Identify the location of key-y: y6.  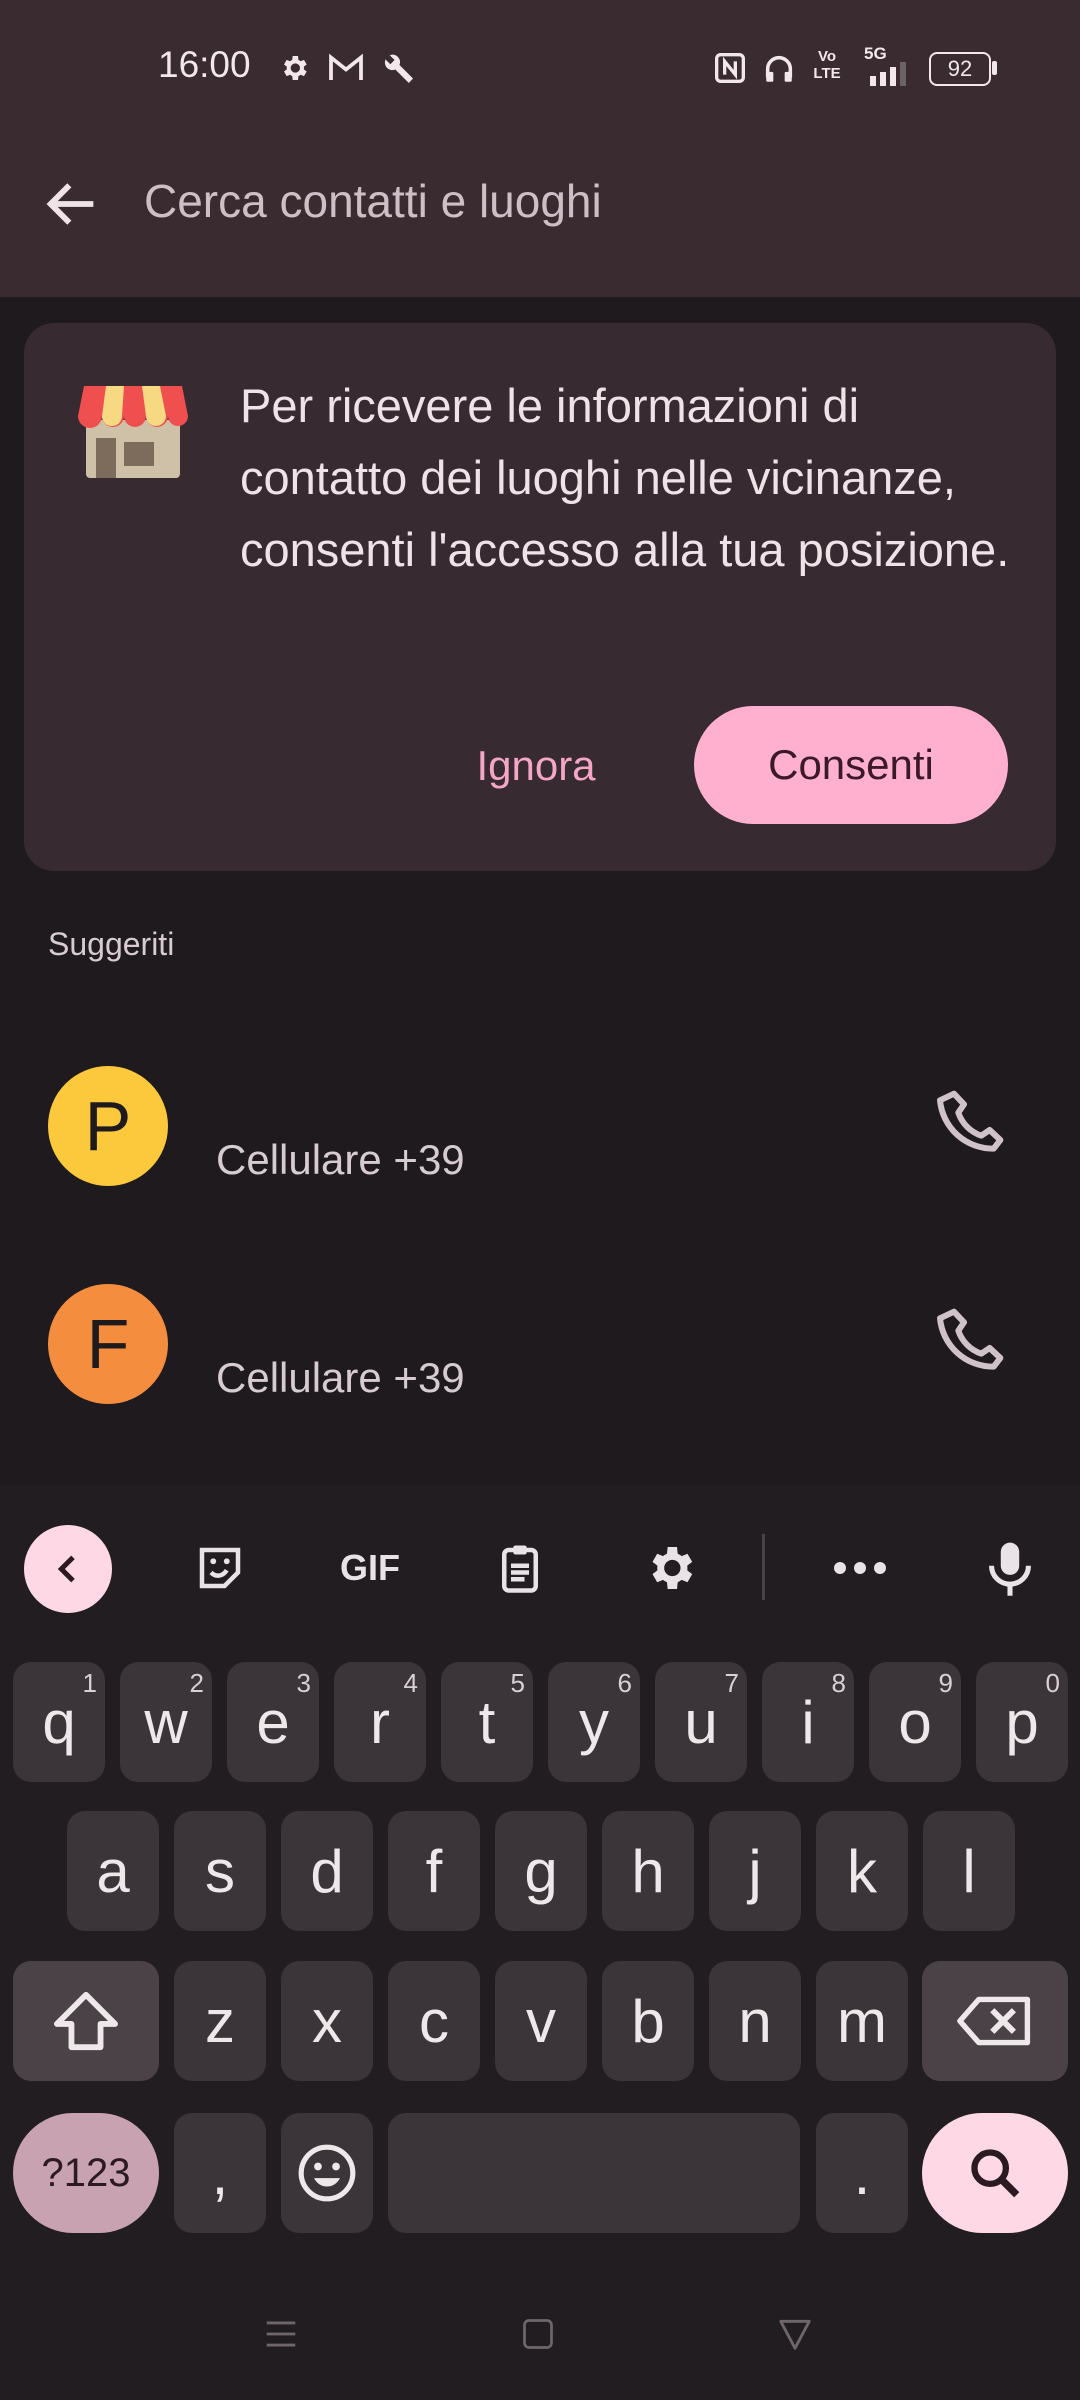
(594, 1722).